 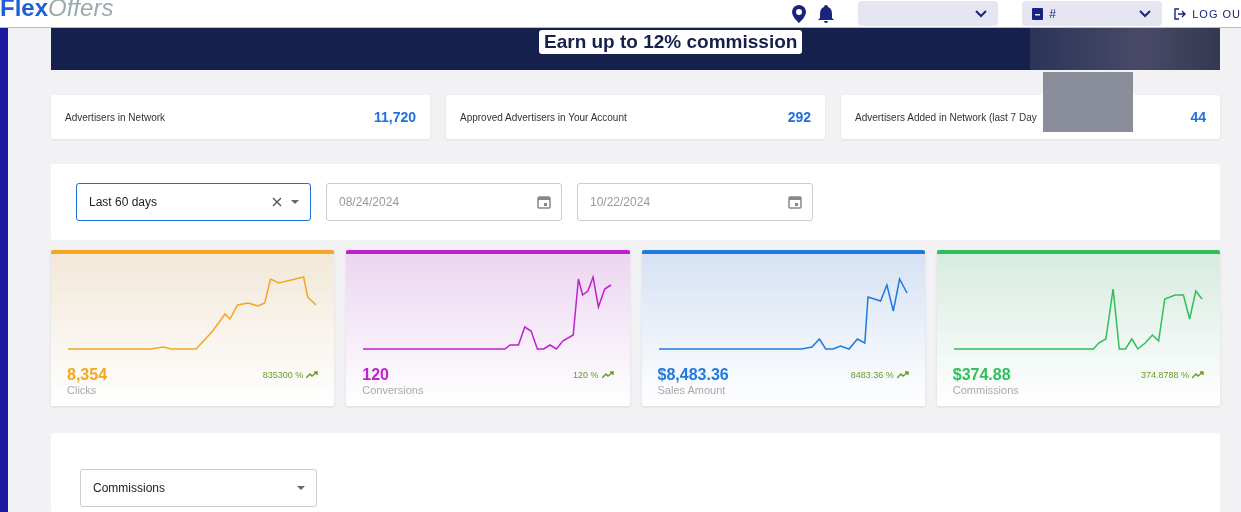 I want to click on kpi-value: 120, so click(x=375, y=375).